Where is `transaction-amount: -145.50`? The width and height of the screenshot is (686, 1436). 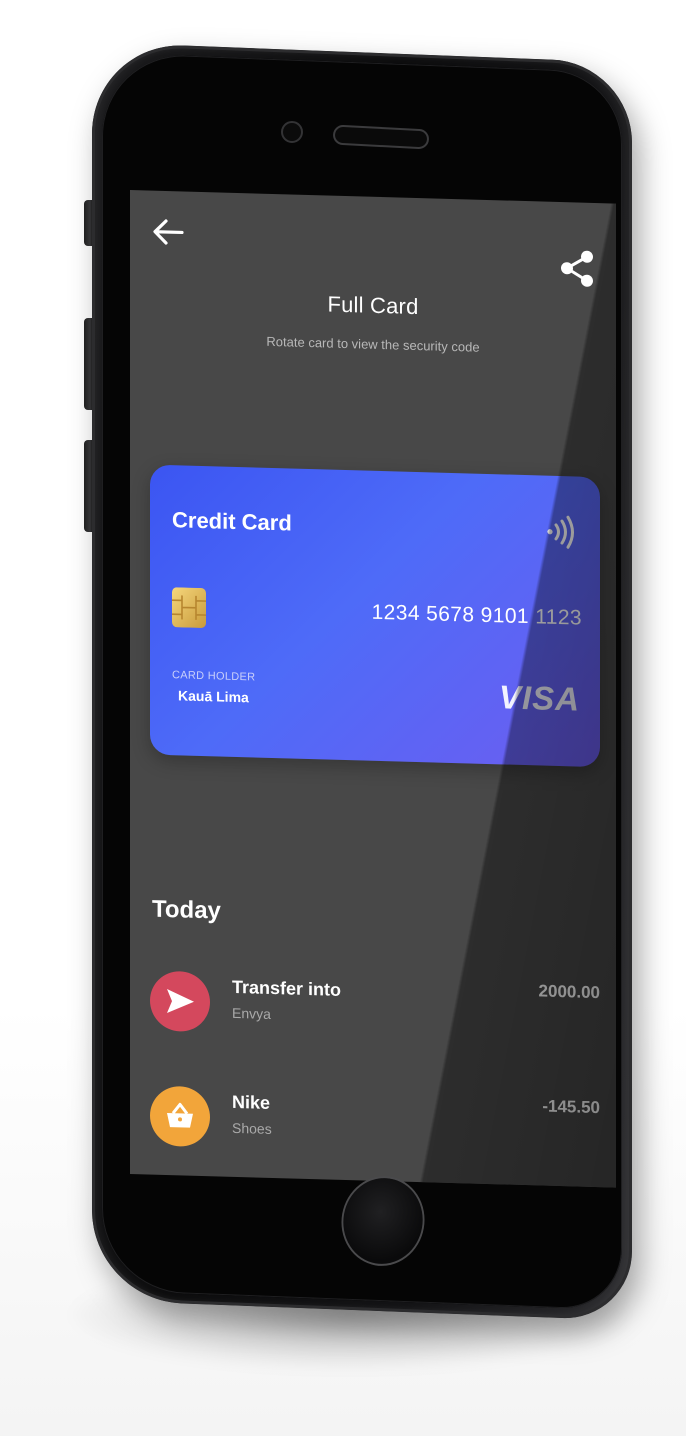 transaction-amount: -145.50 is located at coordinates (571, 1107).